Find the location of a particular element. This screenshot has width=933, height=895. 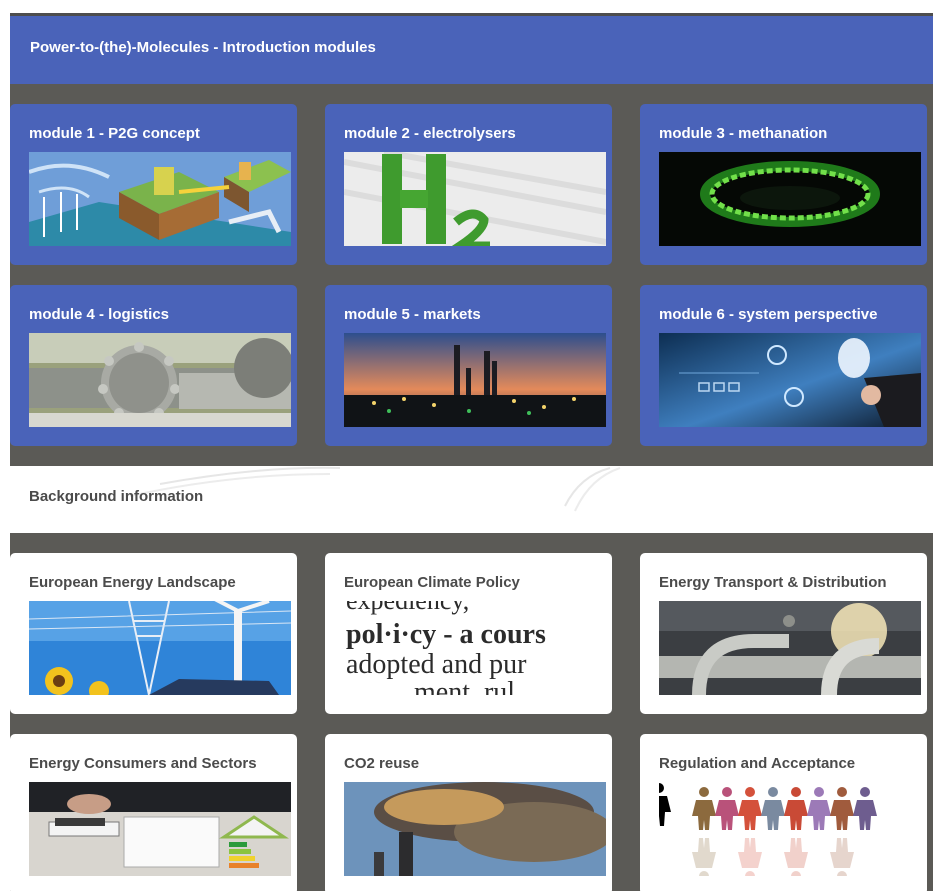

system-perspective-image is located at coordinates (790, 380).